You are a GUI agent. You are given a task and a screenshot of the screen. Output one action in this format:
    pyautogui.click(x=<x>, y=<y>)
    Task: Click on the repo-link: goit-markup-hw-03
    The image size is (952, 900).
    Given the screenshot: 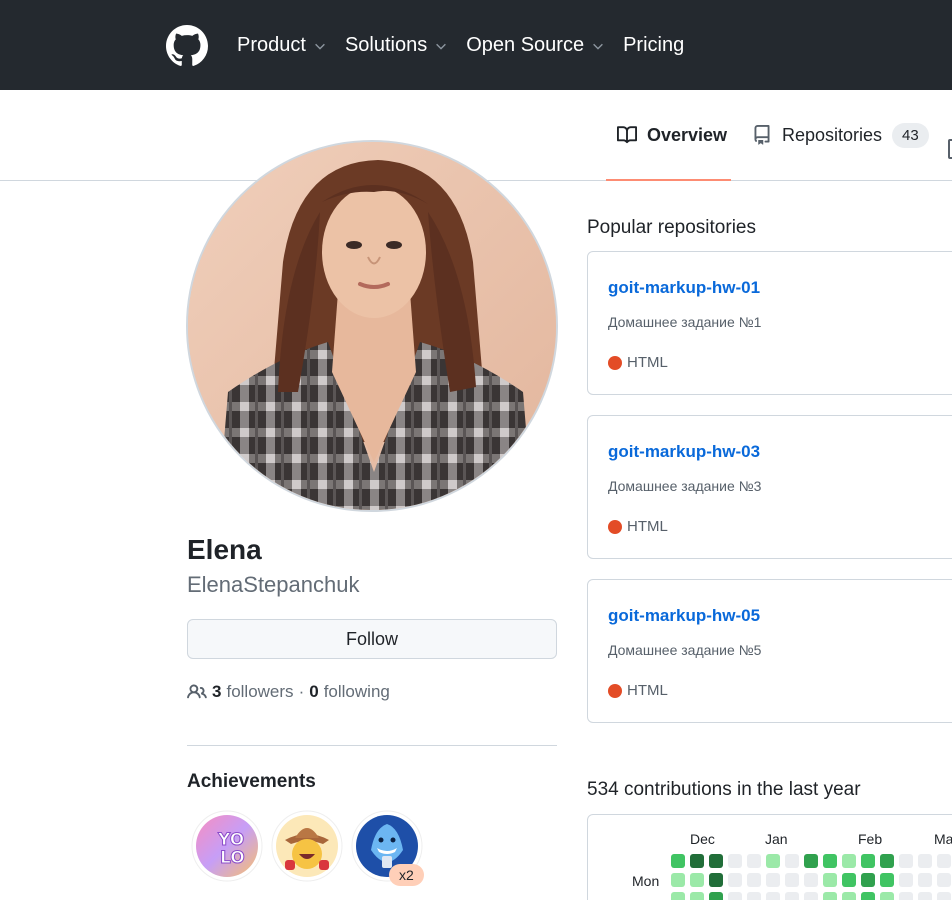 What is the action you would take?
    pyautogui.click(x=684, y=452)
    